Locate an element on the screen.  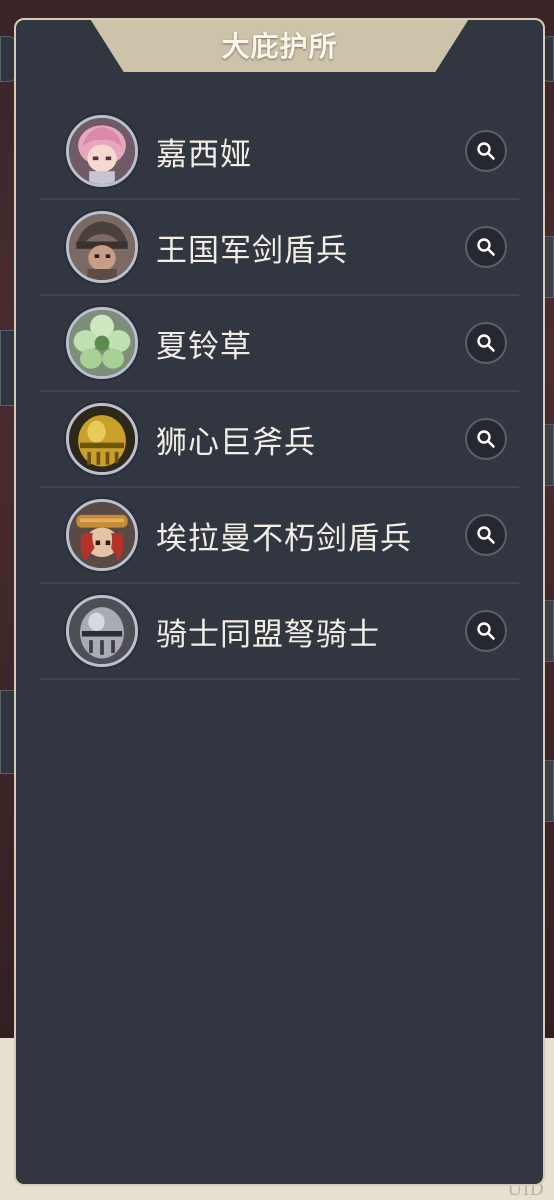
green-flower-portrait-icon is located at coordinates (102, 343).